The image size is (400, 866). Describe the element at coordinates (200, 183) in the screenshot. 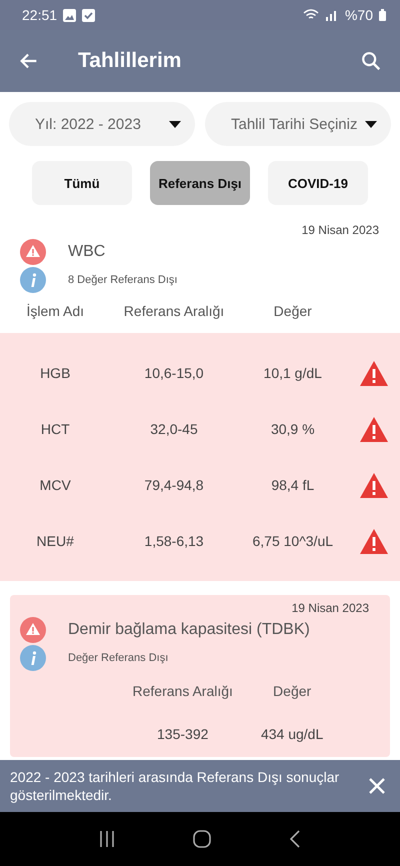

I see `filter-tab: Referans Dışı` at that location.